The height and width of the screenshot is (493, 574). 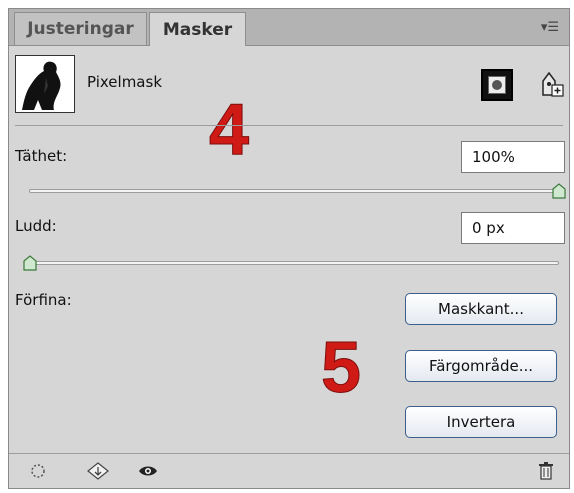 What do you see at coordinates (294, 263) in the screenshot?
I see `feather-slider-track` at bounding box center [294, 263].